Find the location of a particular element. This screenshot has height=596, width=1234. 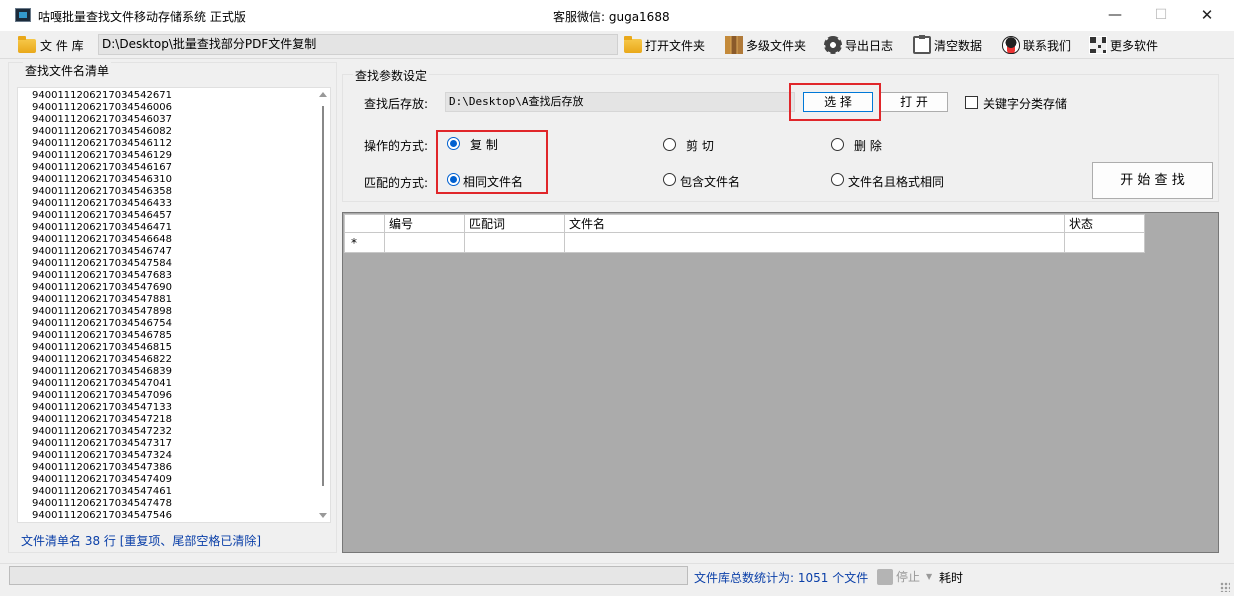

export-log-label: 导出日志 is located at coordinates (869, 45).